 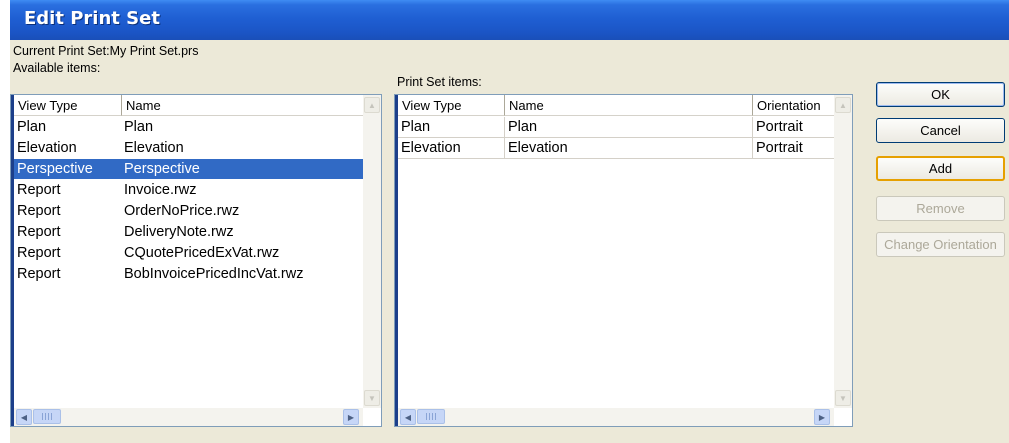 I want to click on add-button: Add, so click(x=940, y=168).